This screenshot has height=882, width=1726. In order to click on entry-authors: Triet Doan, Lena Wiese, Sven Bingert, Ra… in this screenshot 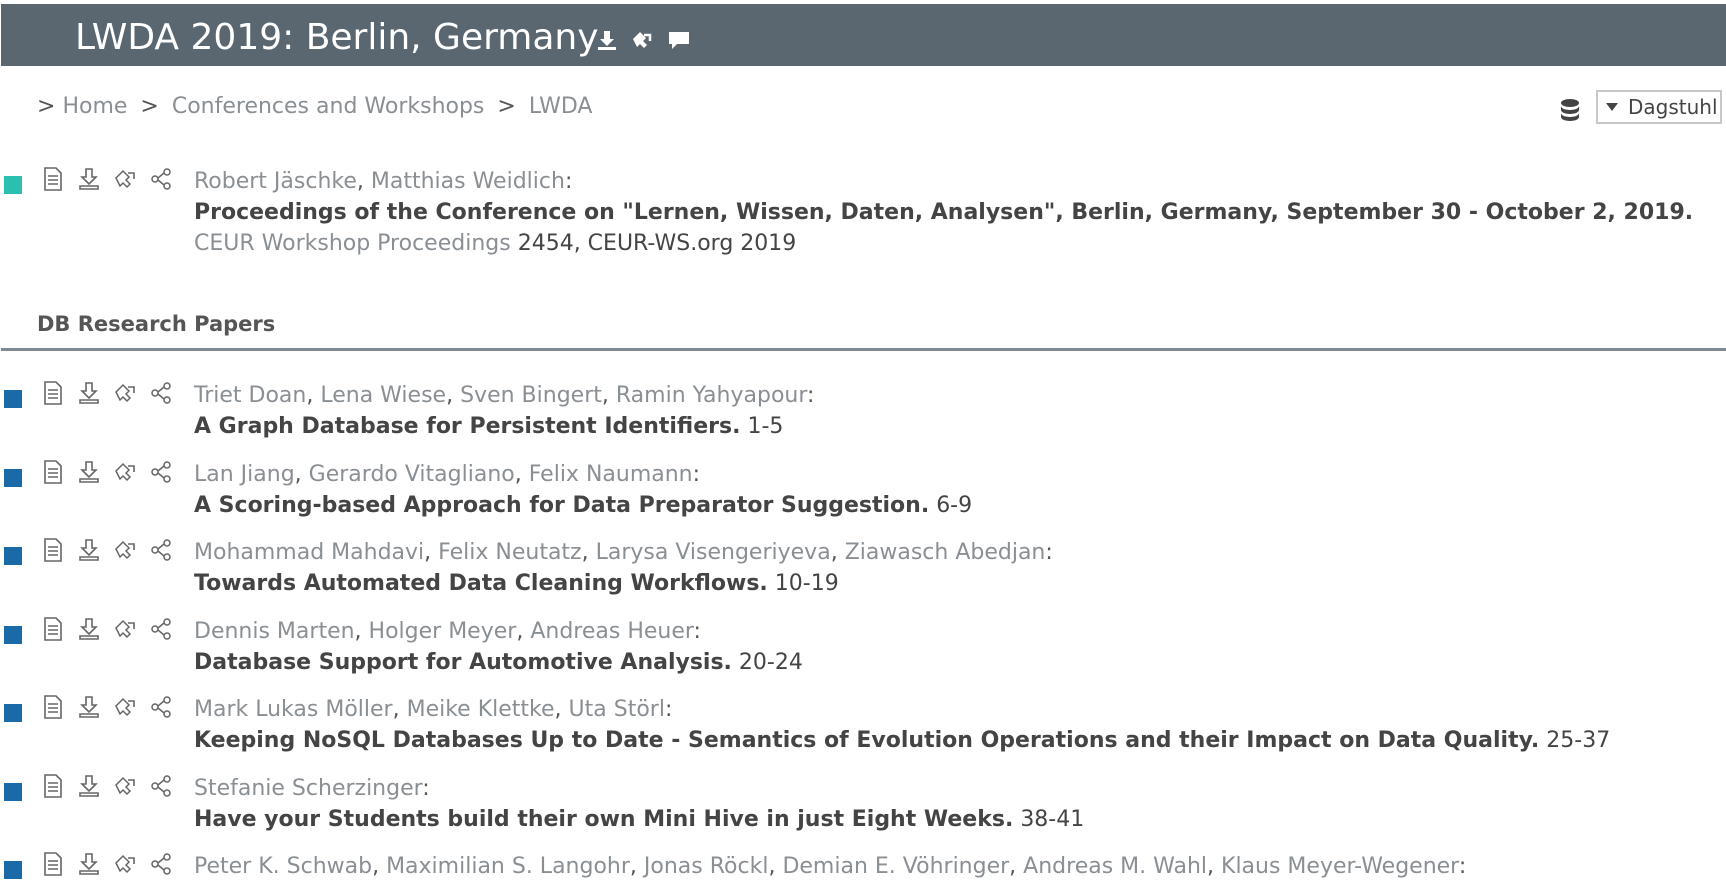, I will do `click(504, 395)`.